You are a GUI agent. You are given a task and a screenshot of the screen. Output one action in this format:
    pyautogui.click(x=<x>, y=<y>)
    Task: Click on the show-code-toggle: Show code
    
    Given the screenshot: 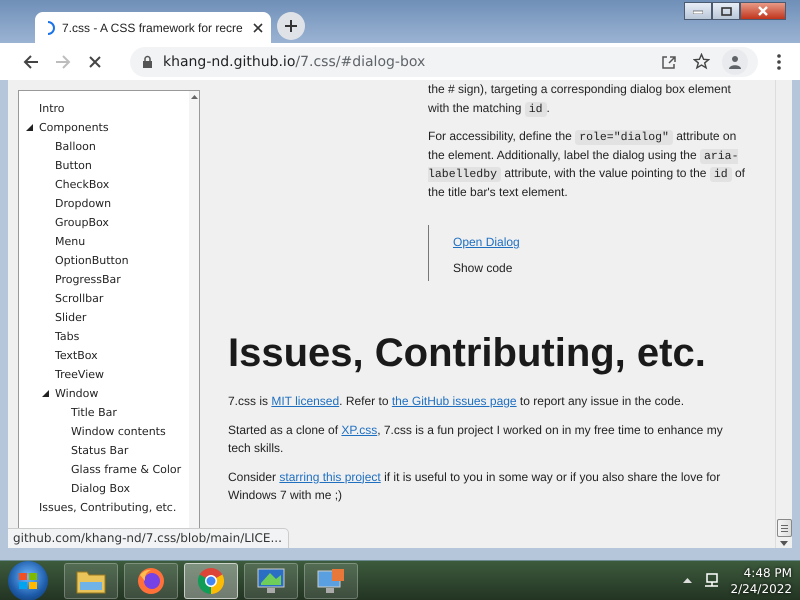 What is the action you would take?
    pyautogui.click(x=482, y=267)
    